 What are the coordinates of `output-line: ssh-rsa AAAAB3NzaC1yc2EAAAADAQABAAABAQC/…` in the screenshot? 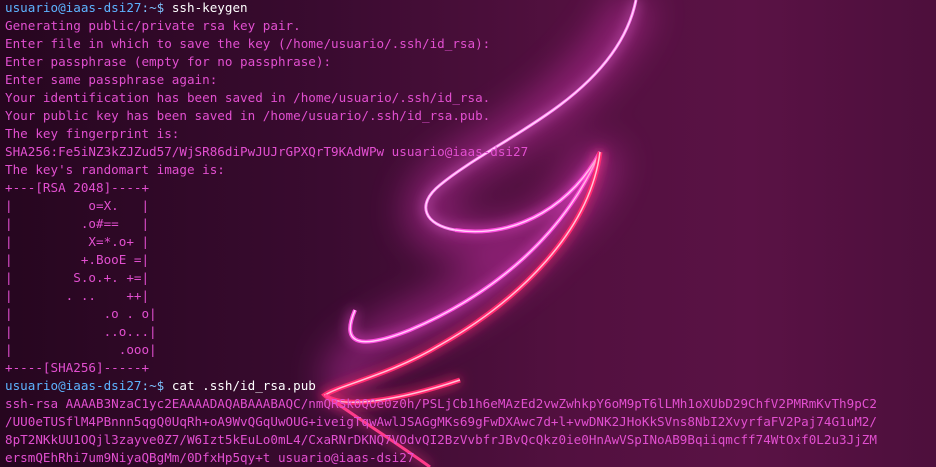 It's located at (441, 403).